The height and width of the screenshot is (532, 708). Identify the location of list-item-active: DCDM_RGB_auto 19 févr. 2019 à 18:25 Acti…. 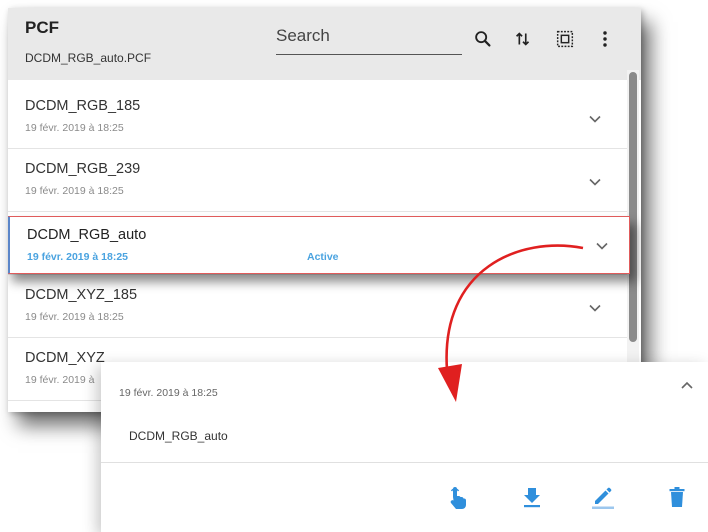
(319, 245).